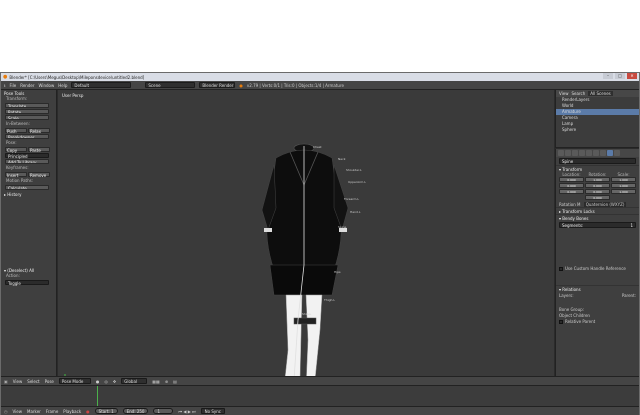 This screenshot has height=415, width=640. Describe the element at coordinates (571, 179) in the screenshot. I see `location-x: 0.000` at that location.